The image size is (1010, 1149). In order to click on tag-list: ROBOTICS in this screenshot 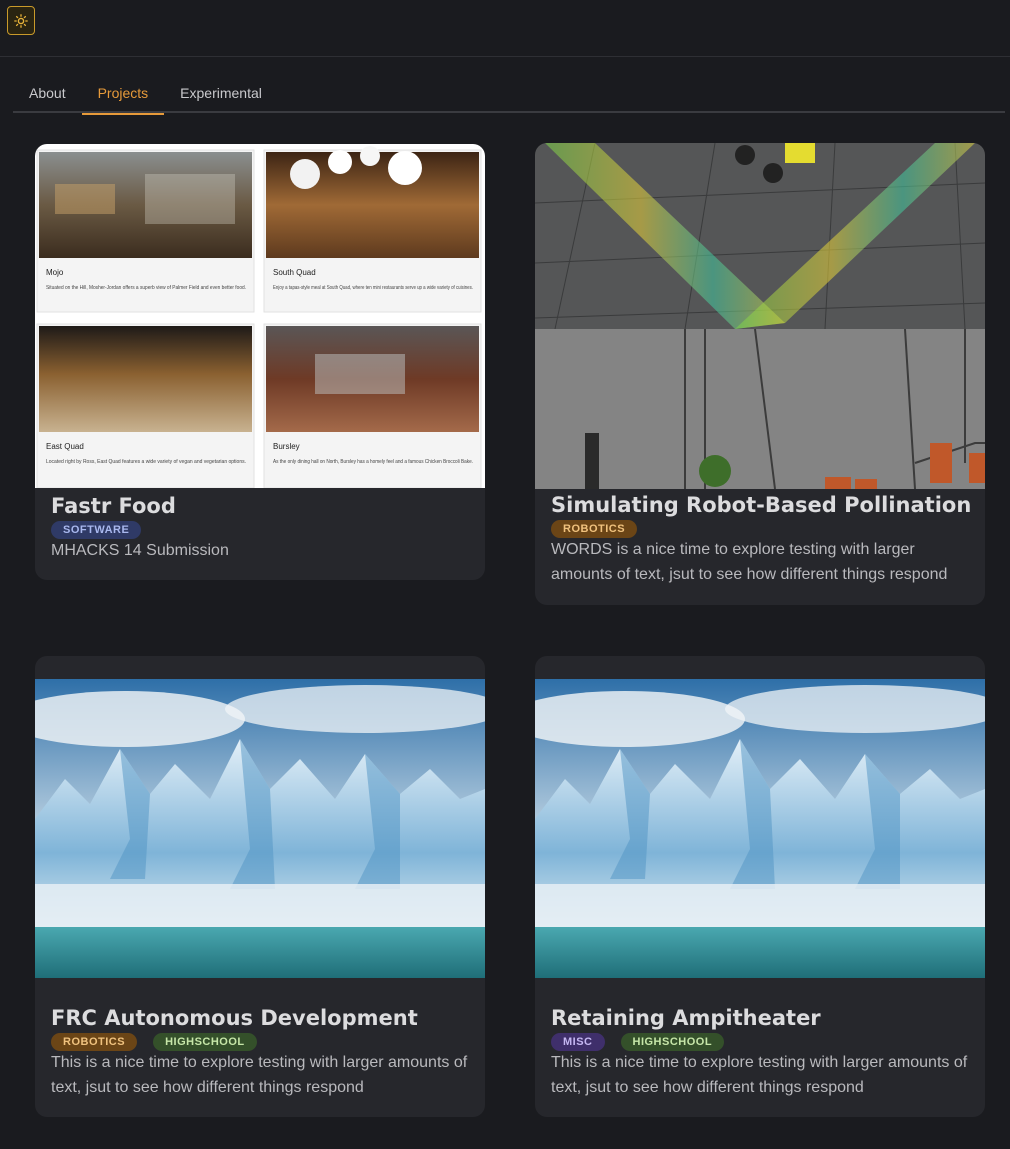, I will do `click(594, 529)`.